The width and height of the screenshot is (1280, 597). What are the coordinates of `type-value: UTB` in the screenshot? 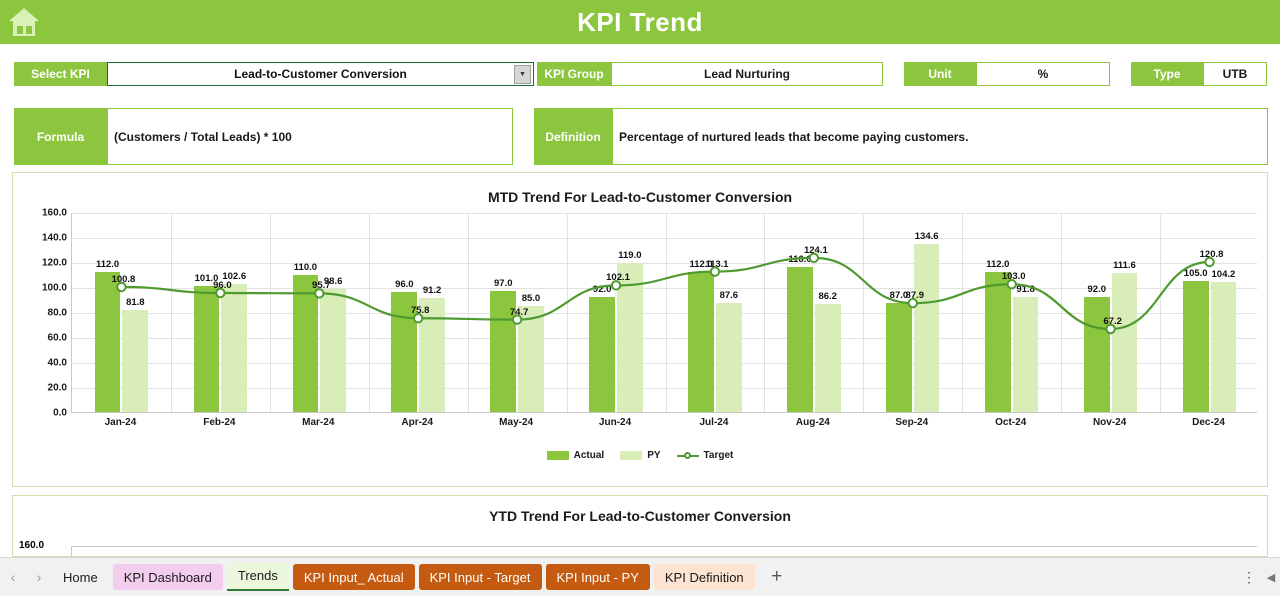 It's located at (1235, 74).